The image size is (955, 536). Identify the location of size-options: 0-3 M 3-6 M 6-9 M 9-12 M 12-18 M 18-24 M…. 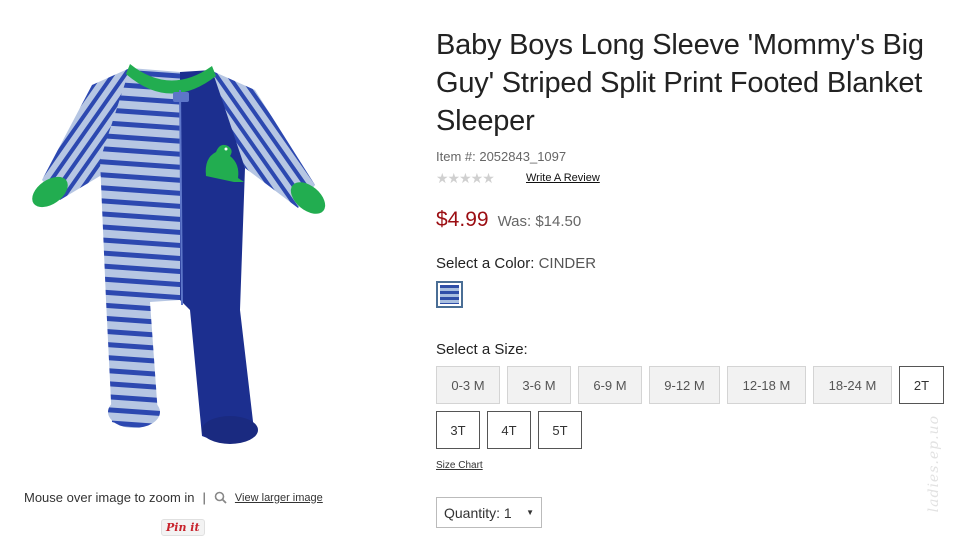
(695, 407).